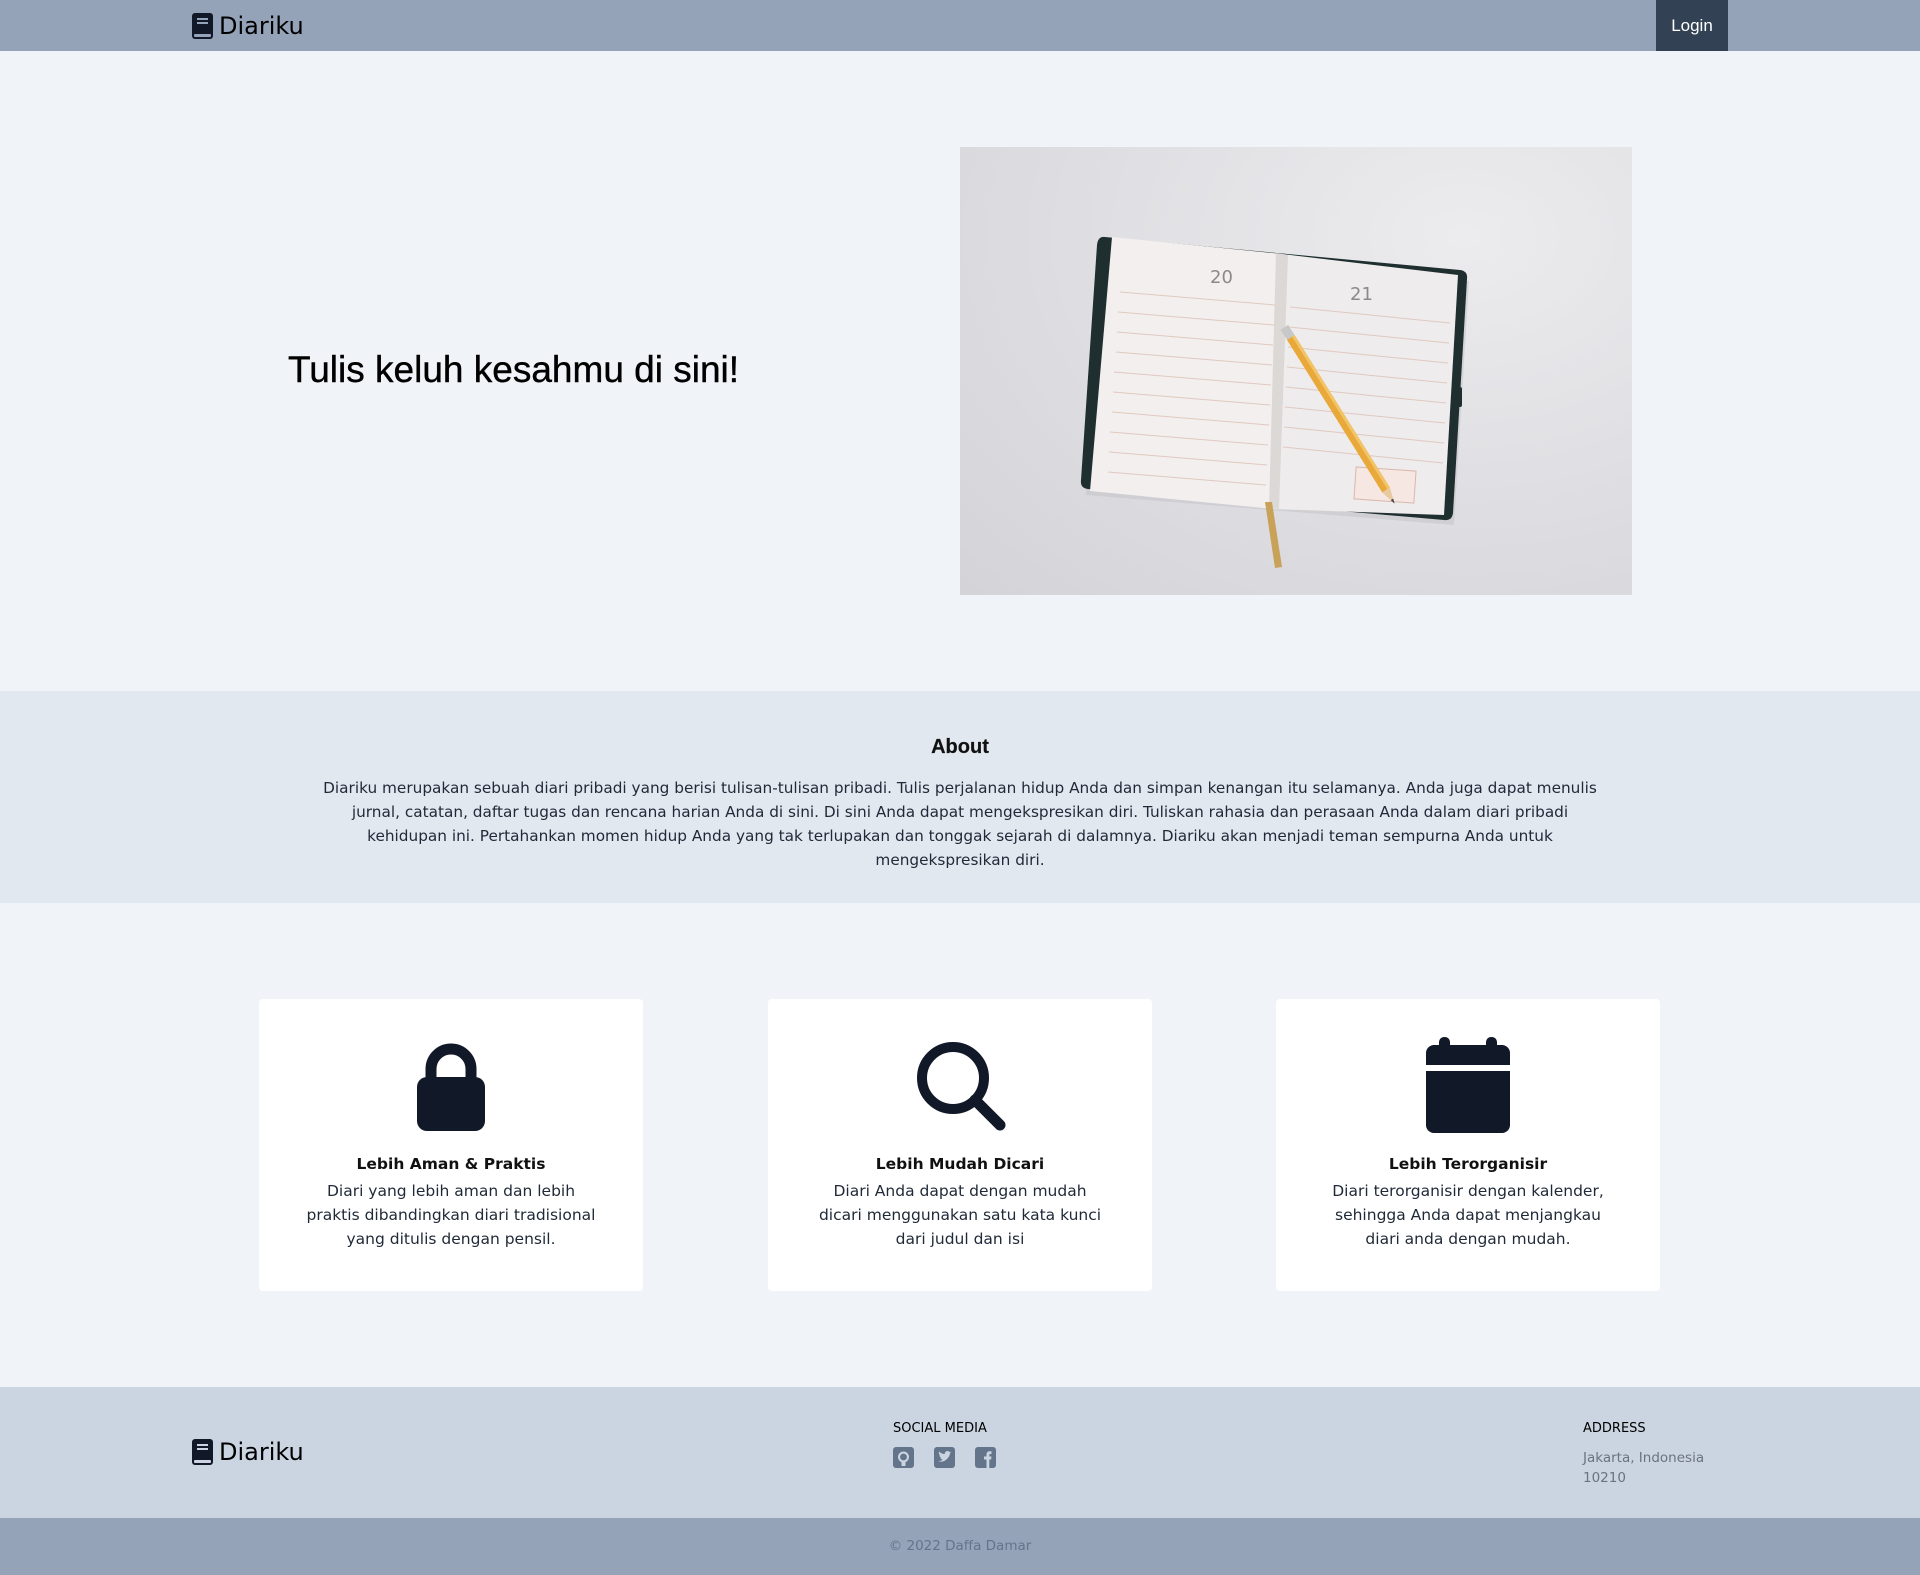 The height and width of the screenshot is (1575, 1920). Describe the element at coordinates (451, 1085) in the screenshot. I see `lock-icon` at that location.